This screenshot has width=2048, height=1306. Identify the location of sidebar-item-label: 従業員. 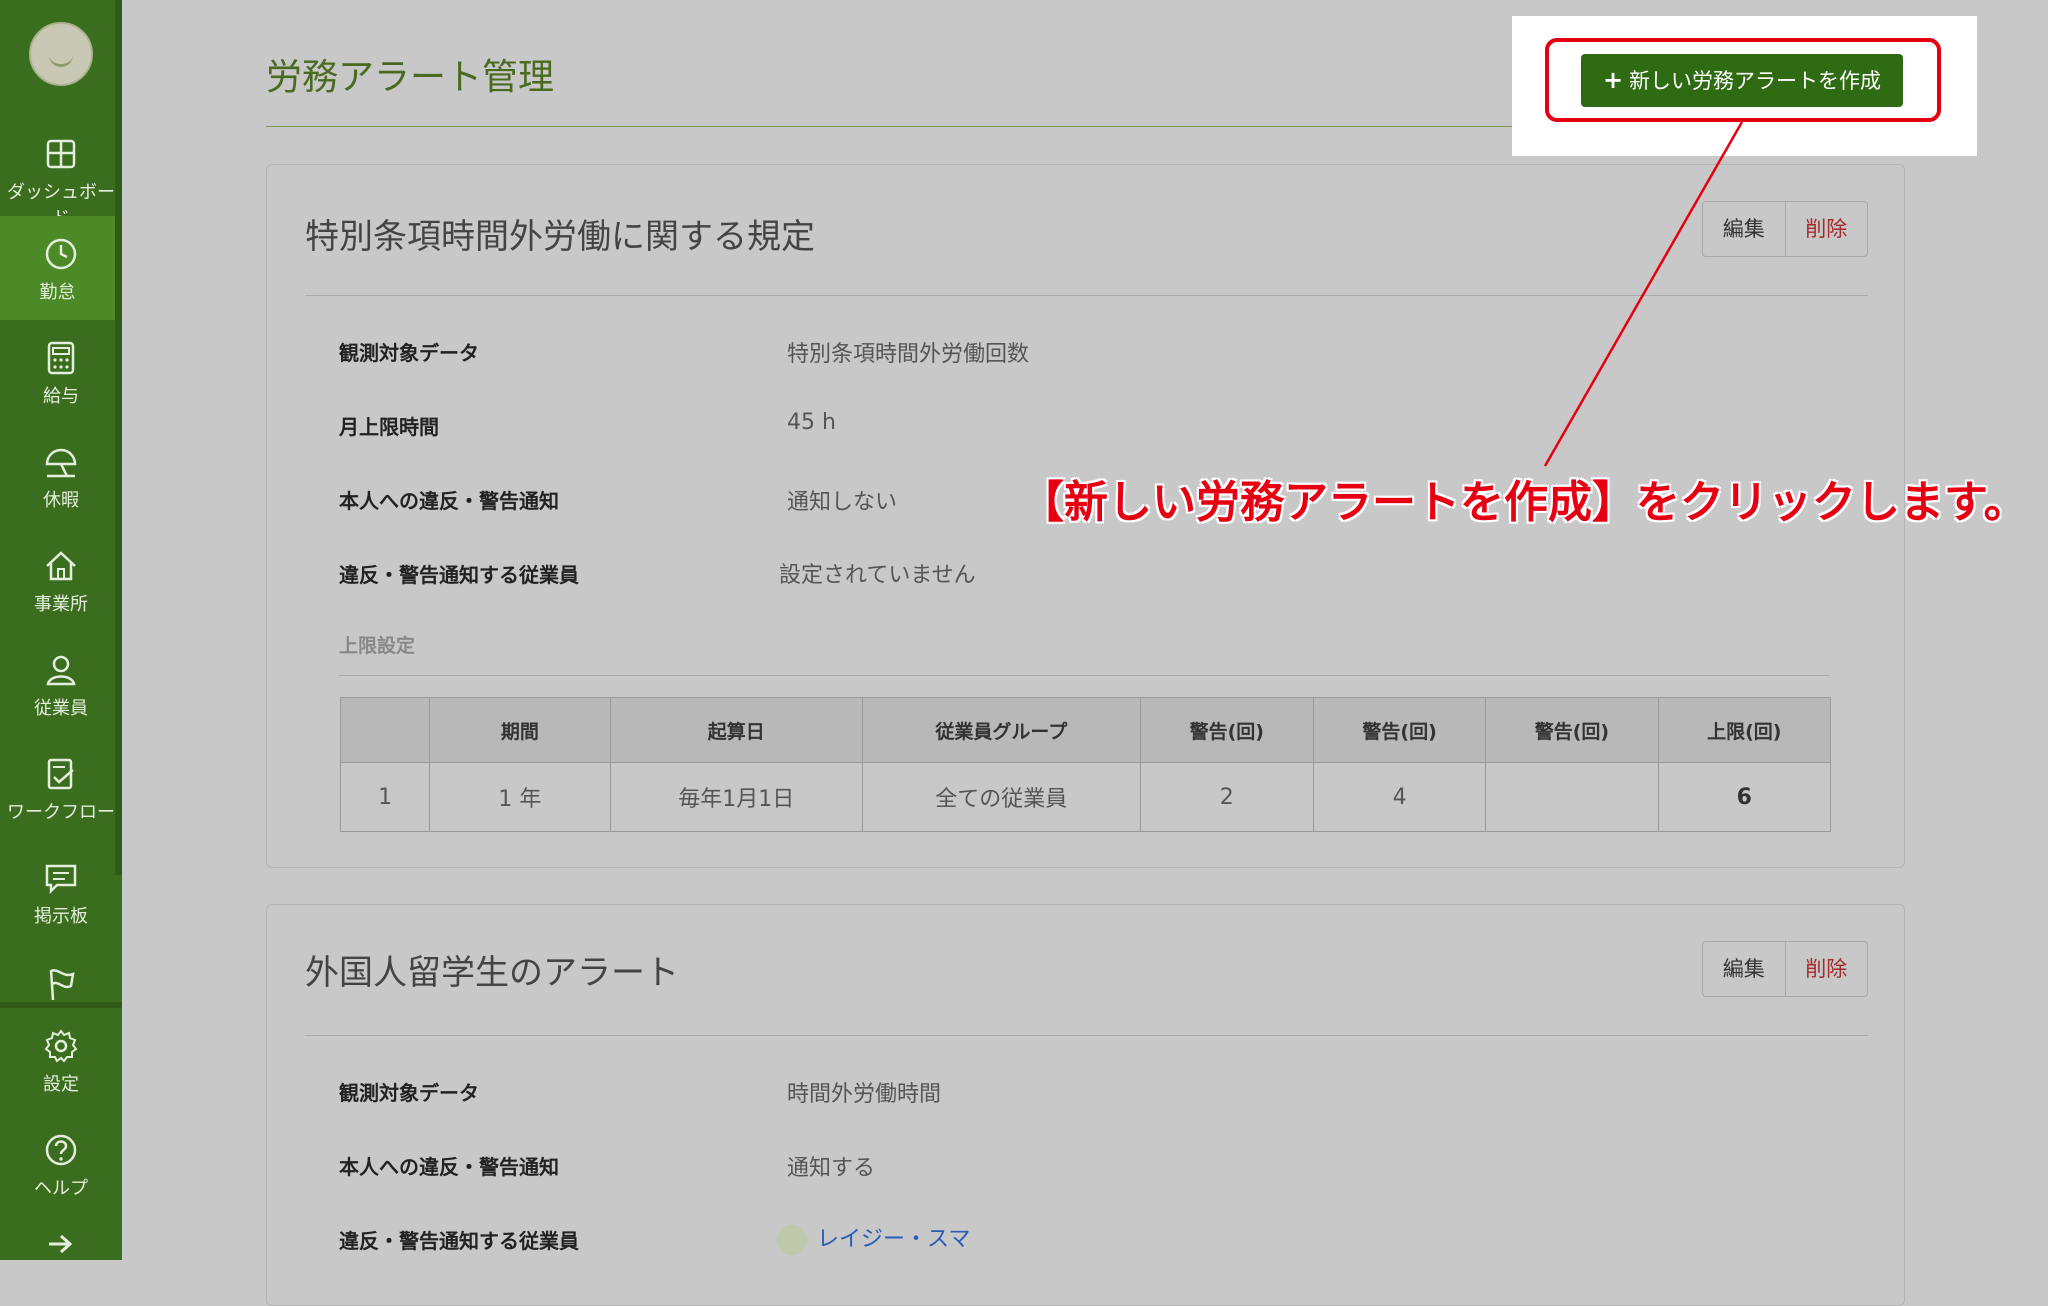
(61, 708).